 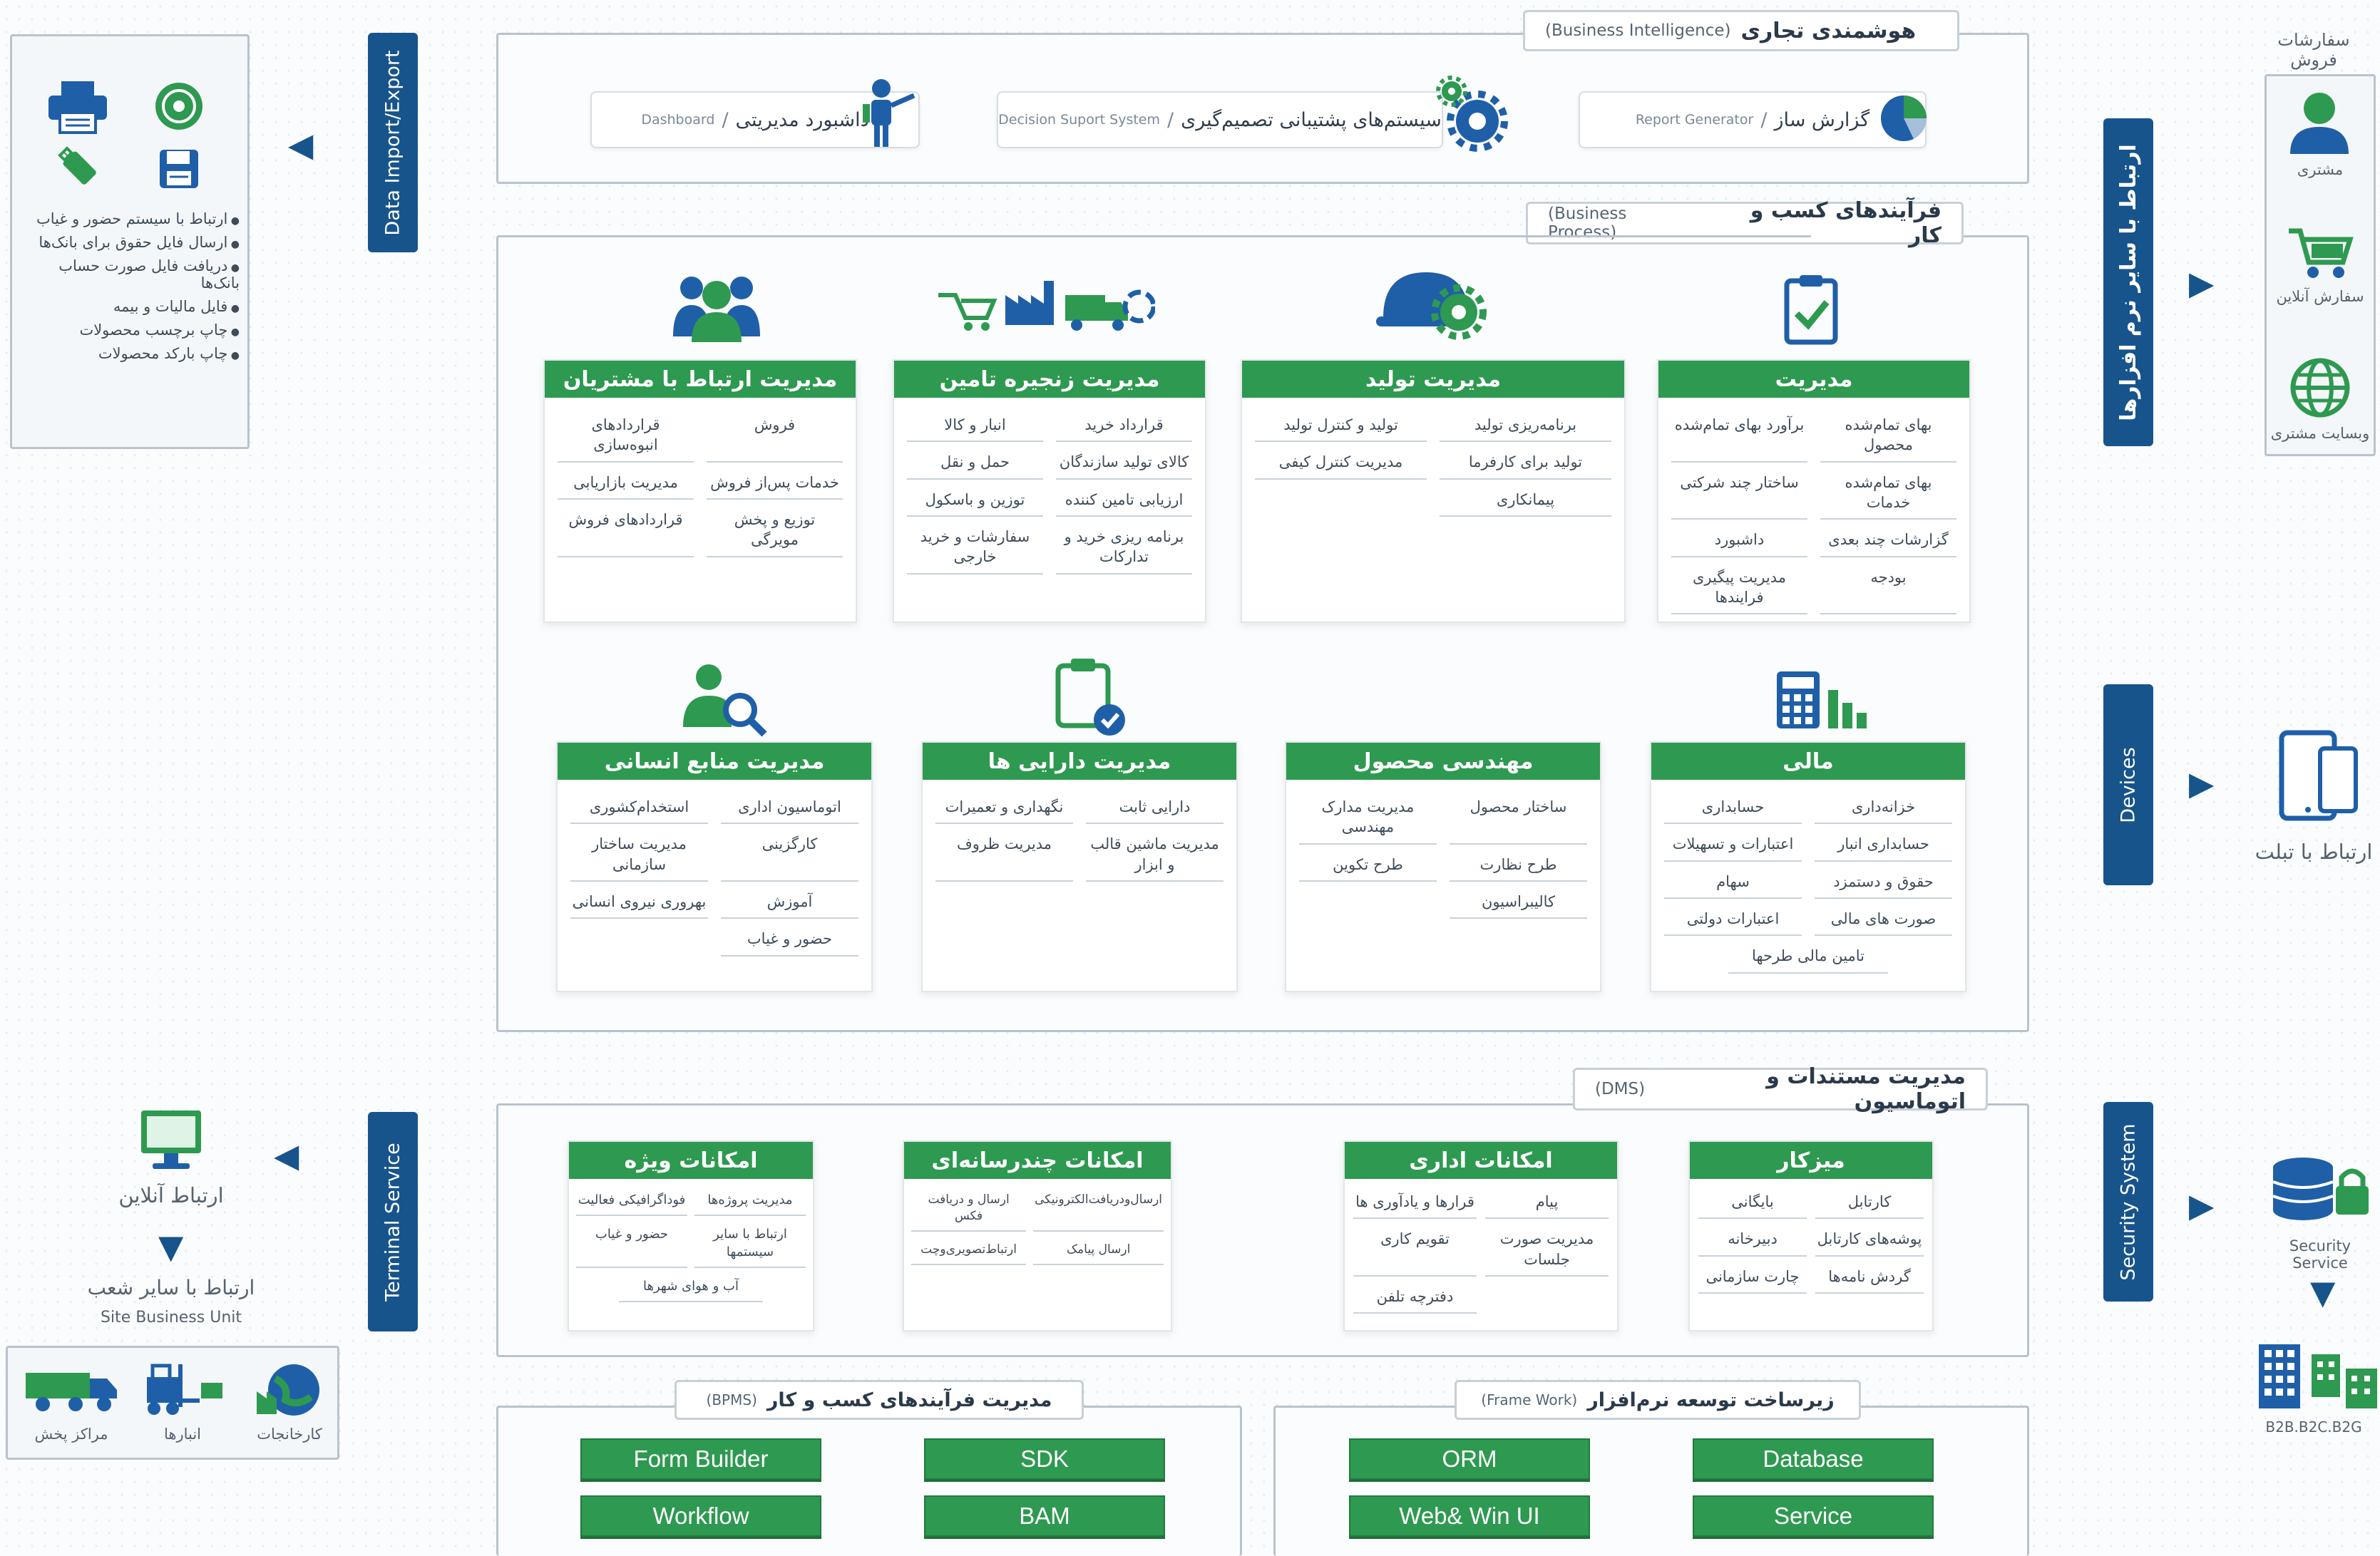 What do you see at coordinates (2313, 1427) in the screenshot?
I see `b2b-label: B2B.B2C.B2G` at bounding box center [2313, 1427].